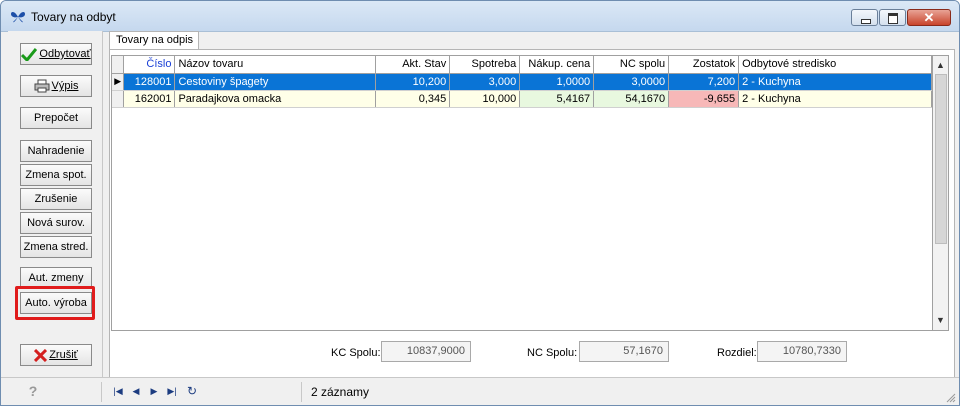 The height and width of the screenshot is (406, 960). I want to click on prepocet-button: Prepočet, so click(56, 118).